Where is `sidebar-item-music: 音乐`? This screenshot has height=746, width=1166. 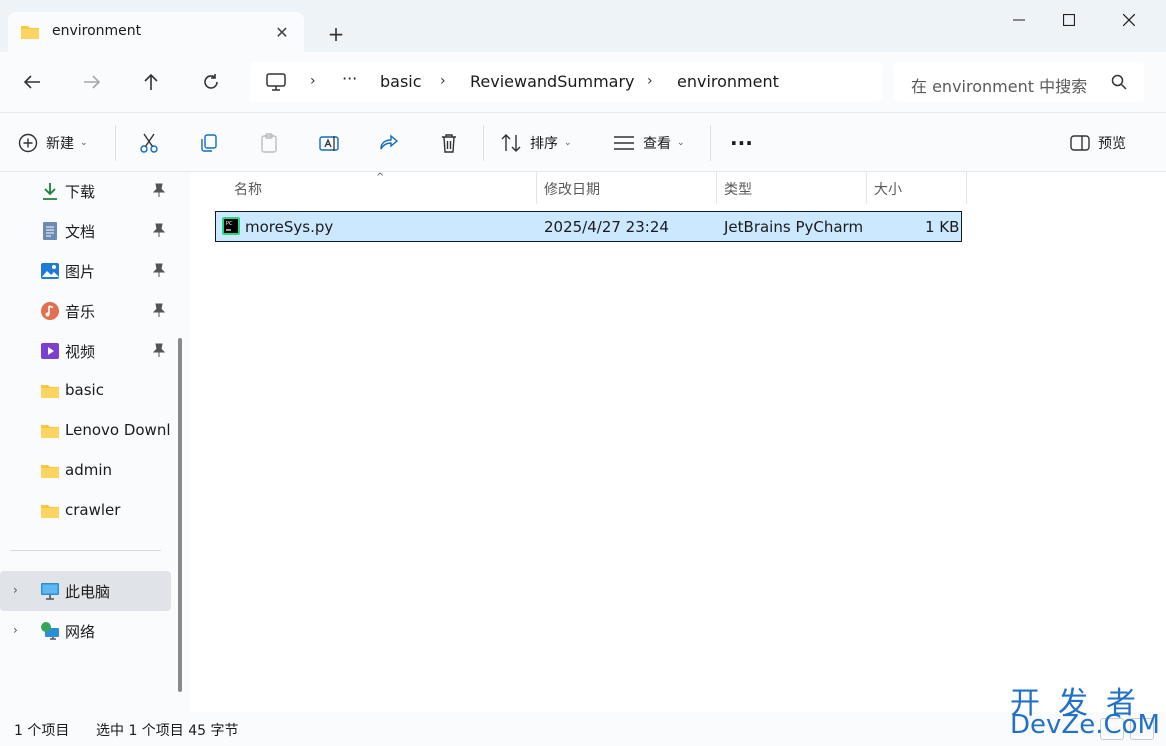 sidebar-item-music: 音乐 is located at coordinates (85, 311).